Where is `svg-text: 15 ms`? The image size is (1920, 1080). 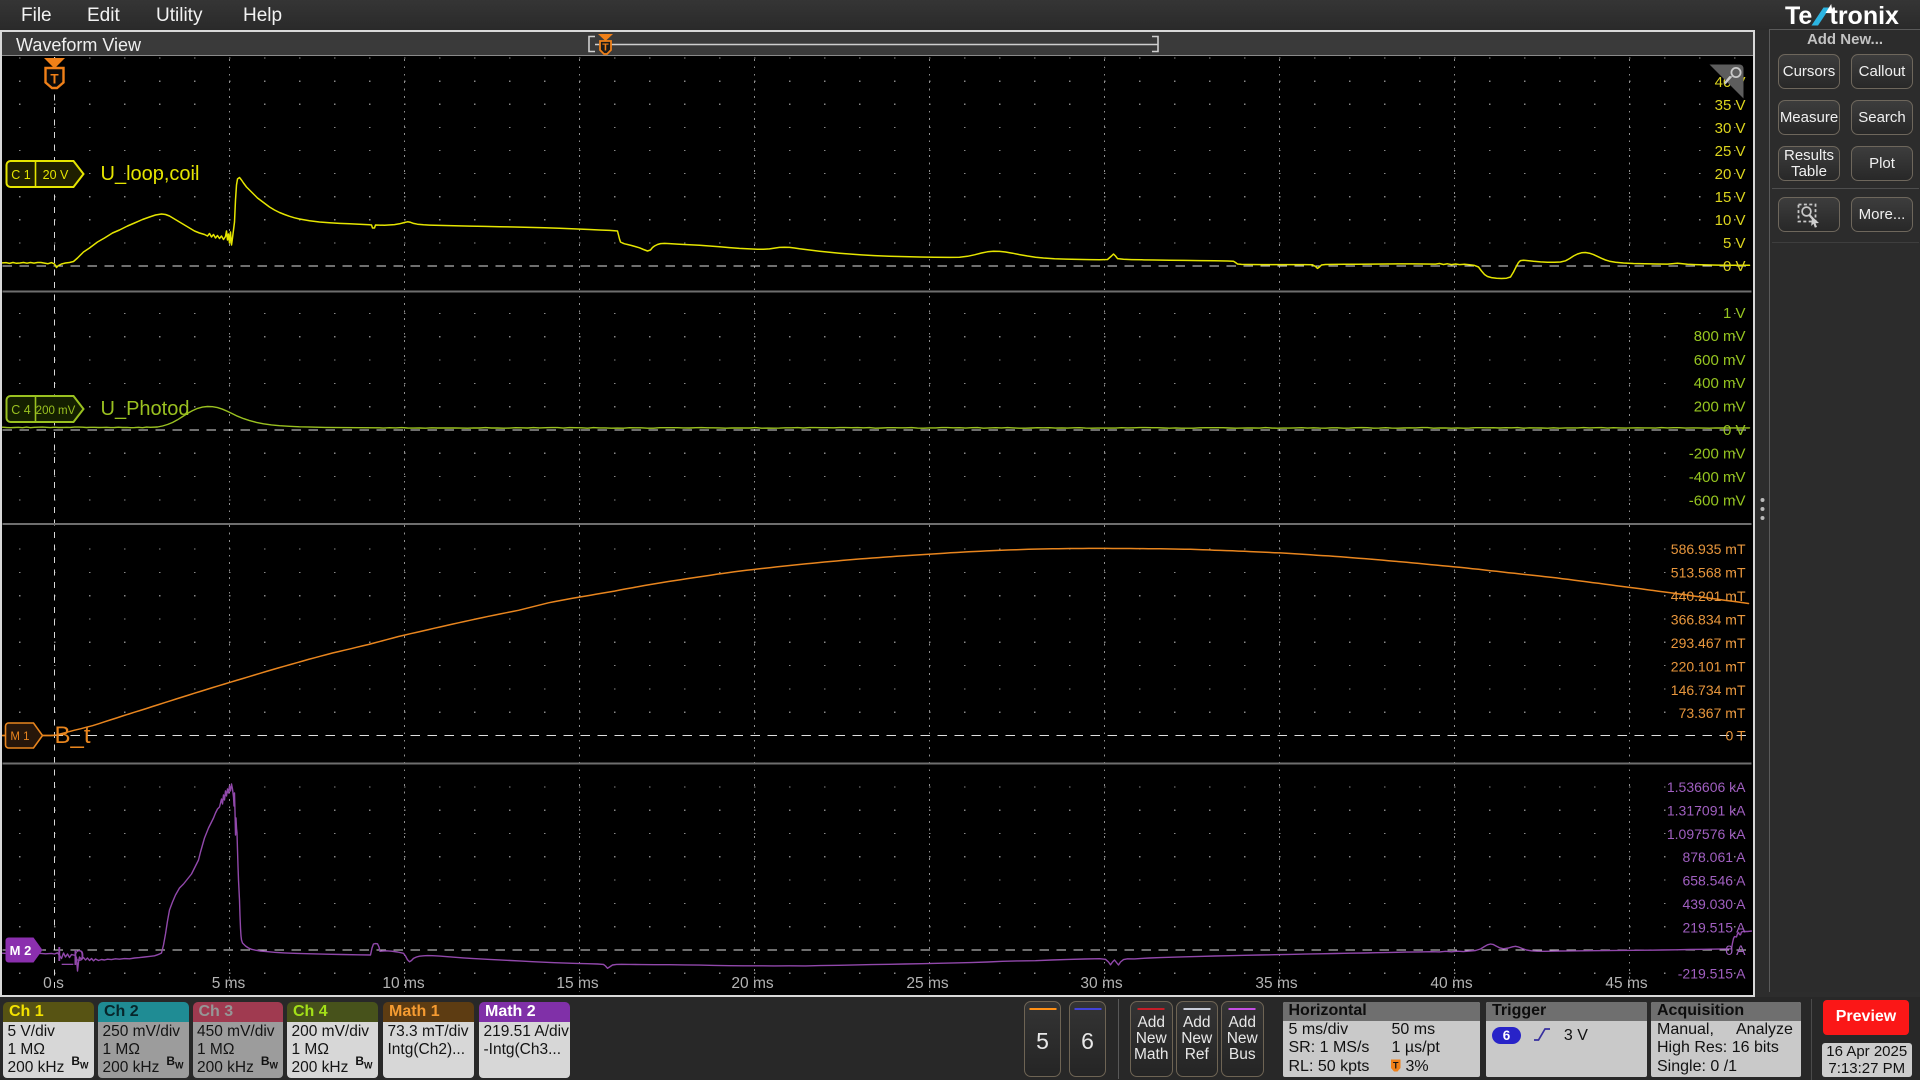 svg-text: 15 ms is located at coordinates (577, 983).